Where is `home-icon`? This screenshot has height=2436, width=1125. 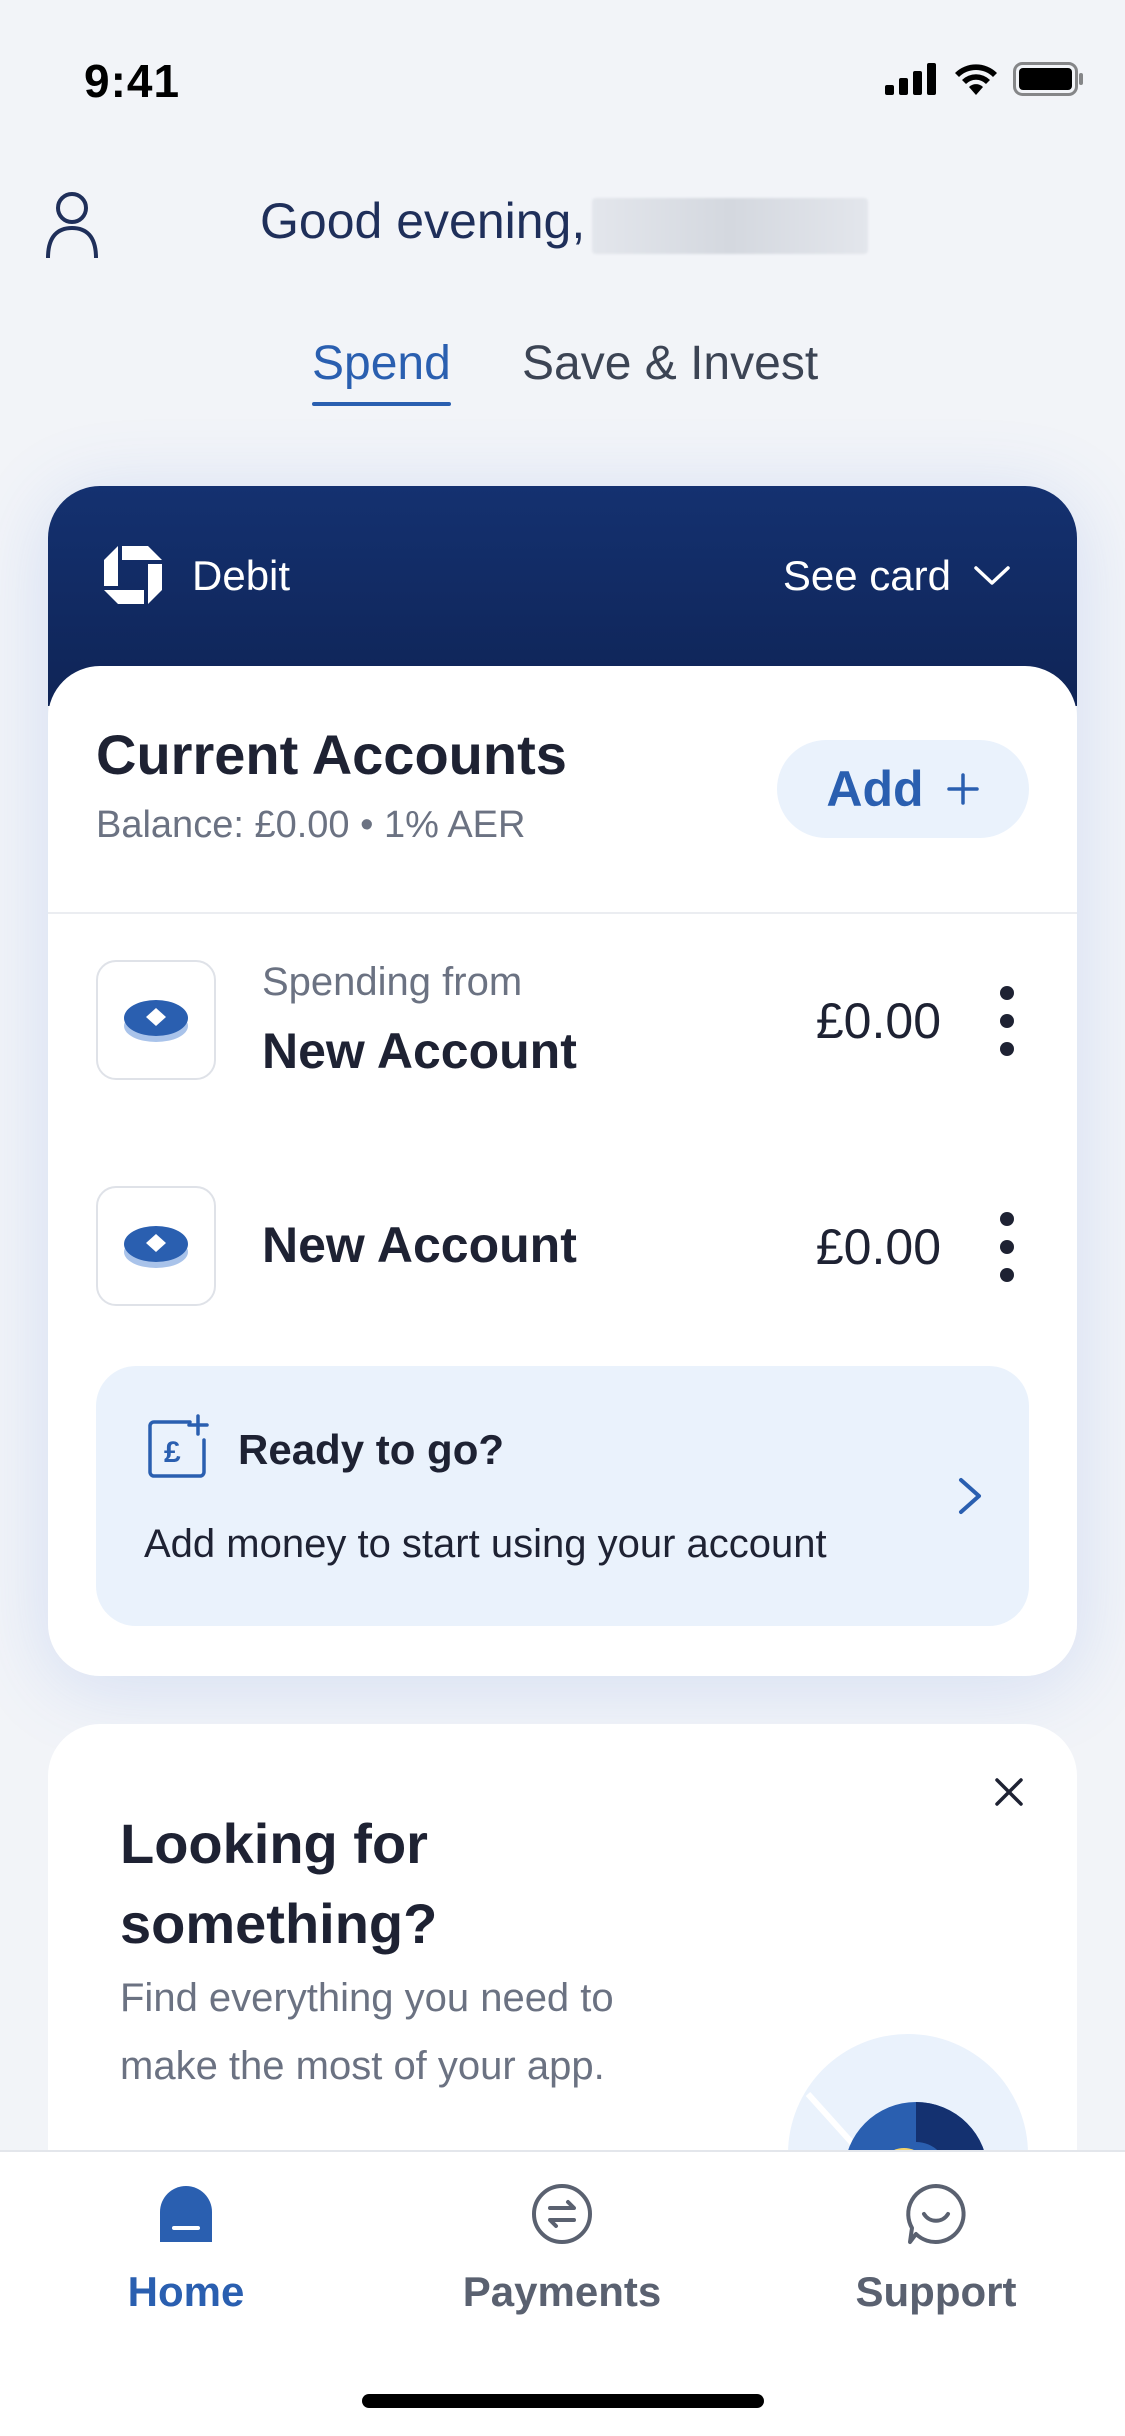 home-icon is located at coordinates (186, 2214).